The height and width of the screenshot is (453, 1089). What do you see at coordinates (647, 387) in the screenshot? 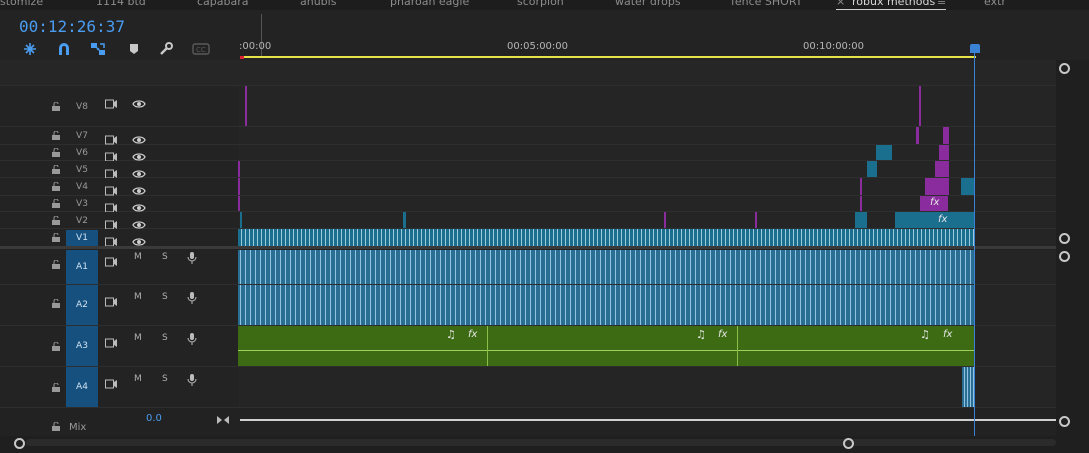
I see `track-lane-a4` at bounding box center [647, 387].